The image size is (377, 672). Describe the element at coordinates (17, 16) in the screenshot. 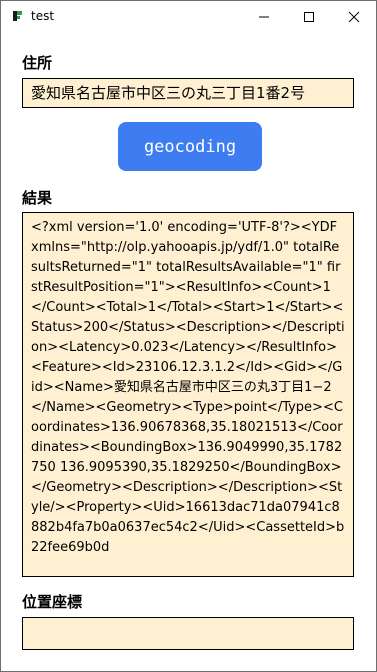

I see `app-icon` at that location.